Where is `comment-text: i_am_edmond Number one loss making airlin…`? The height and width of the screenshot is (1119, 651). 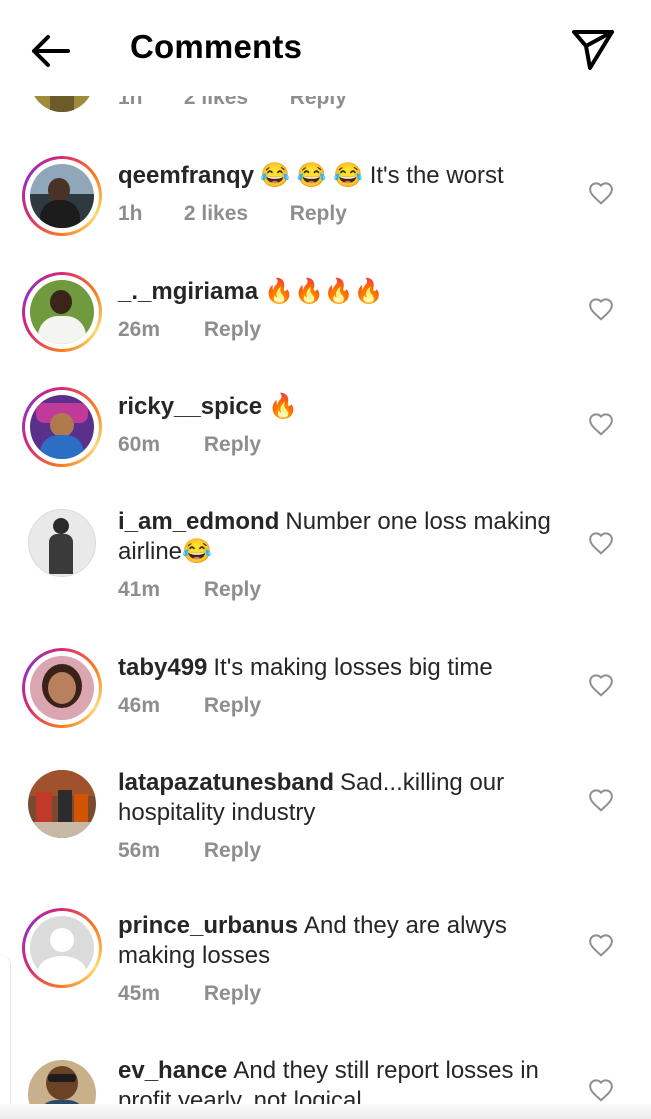
comment-text: i_am_edmond Number one loss making airlin… is located at coordinates (343, 537).